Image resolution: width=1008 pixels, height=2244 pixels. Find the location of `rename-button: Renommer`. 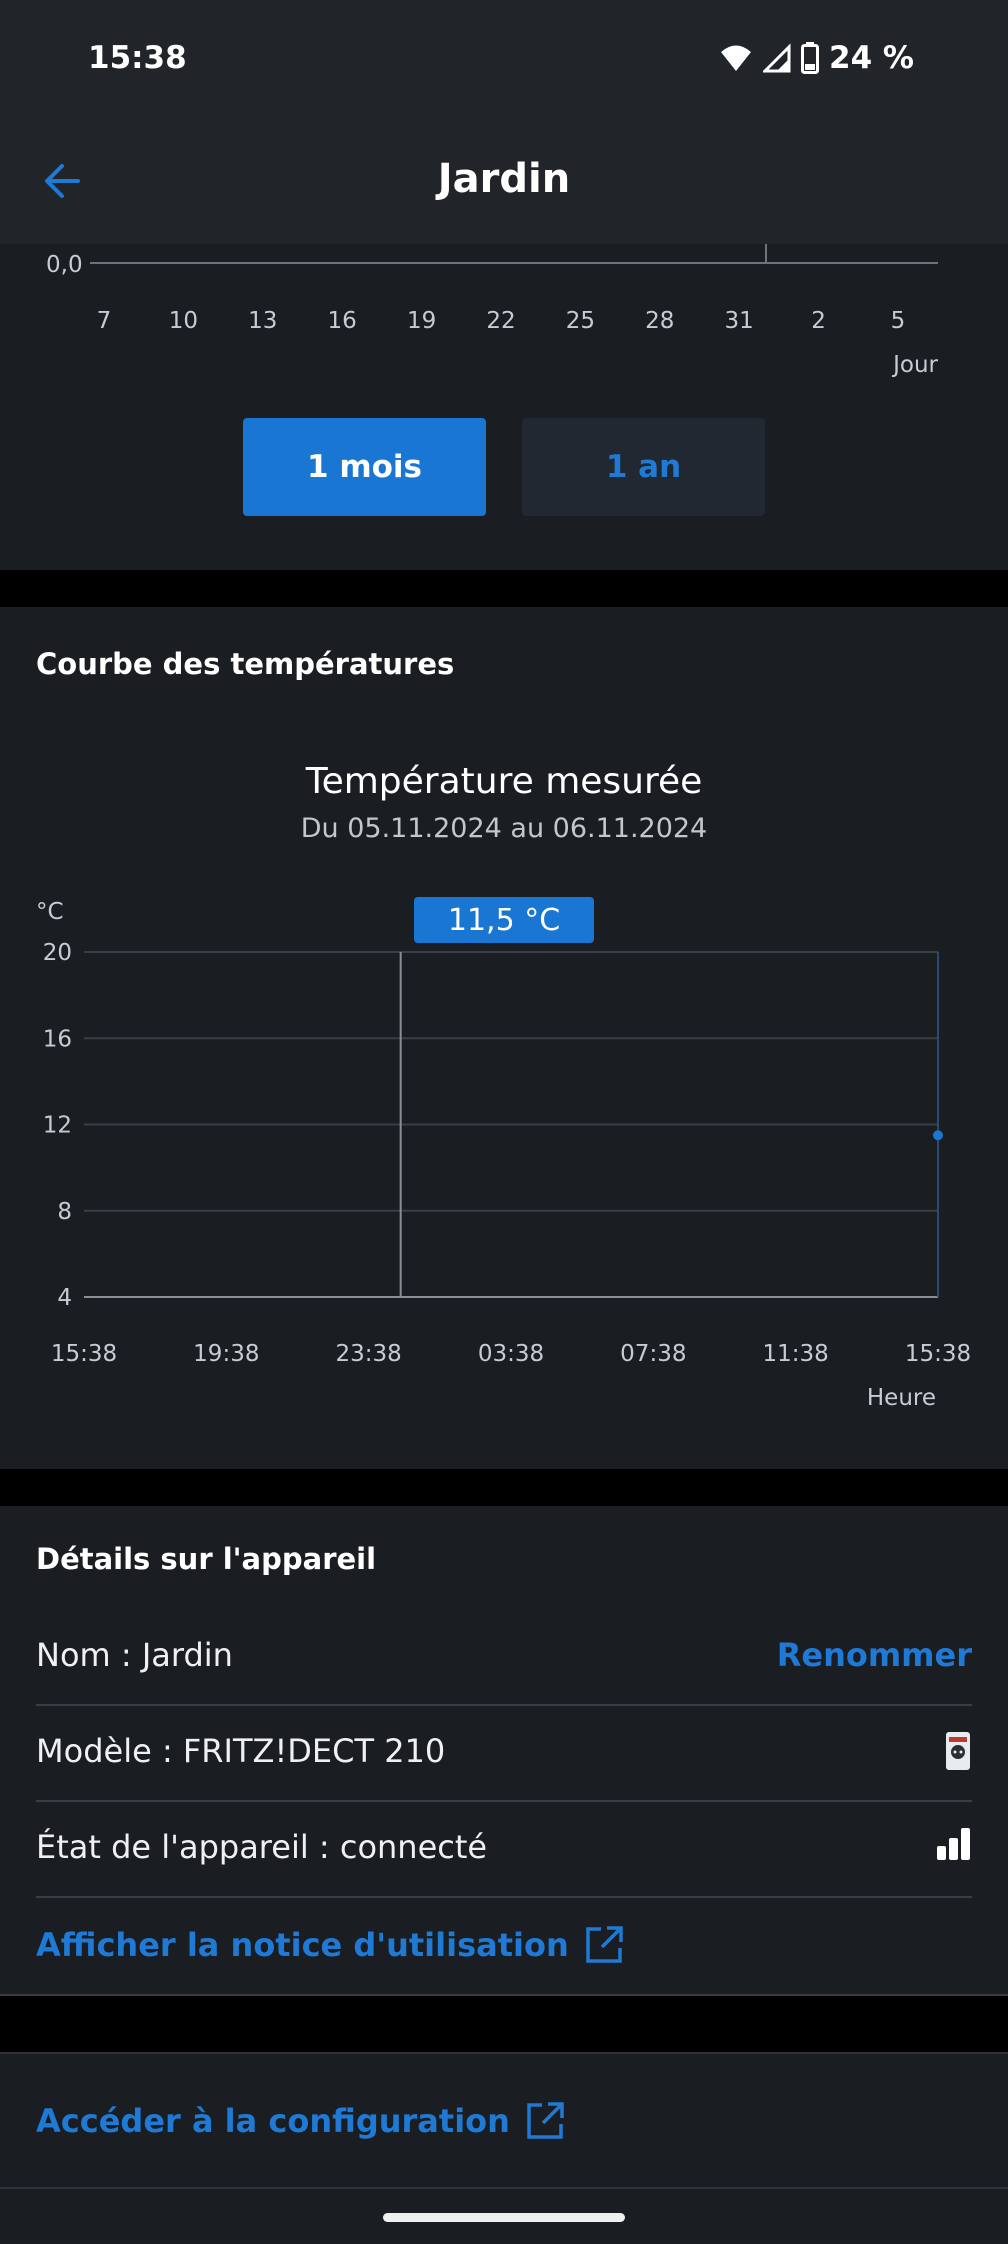

rename-button: Renommer is located at coordinates (874, 1655).